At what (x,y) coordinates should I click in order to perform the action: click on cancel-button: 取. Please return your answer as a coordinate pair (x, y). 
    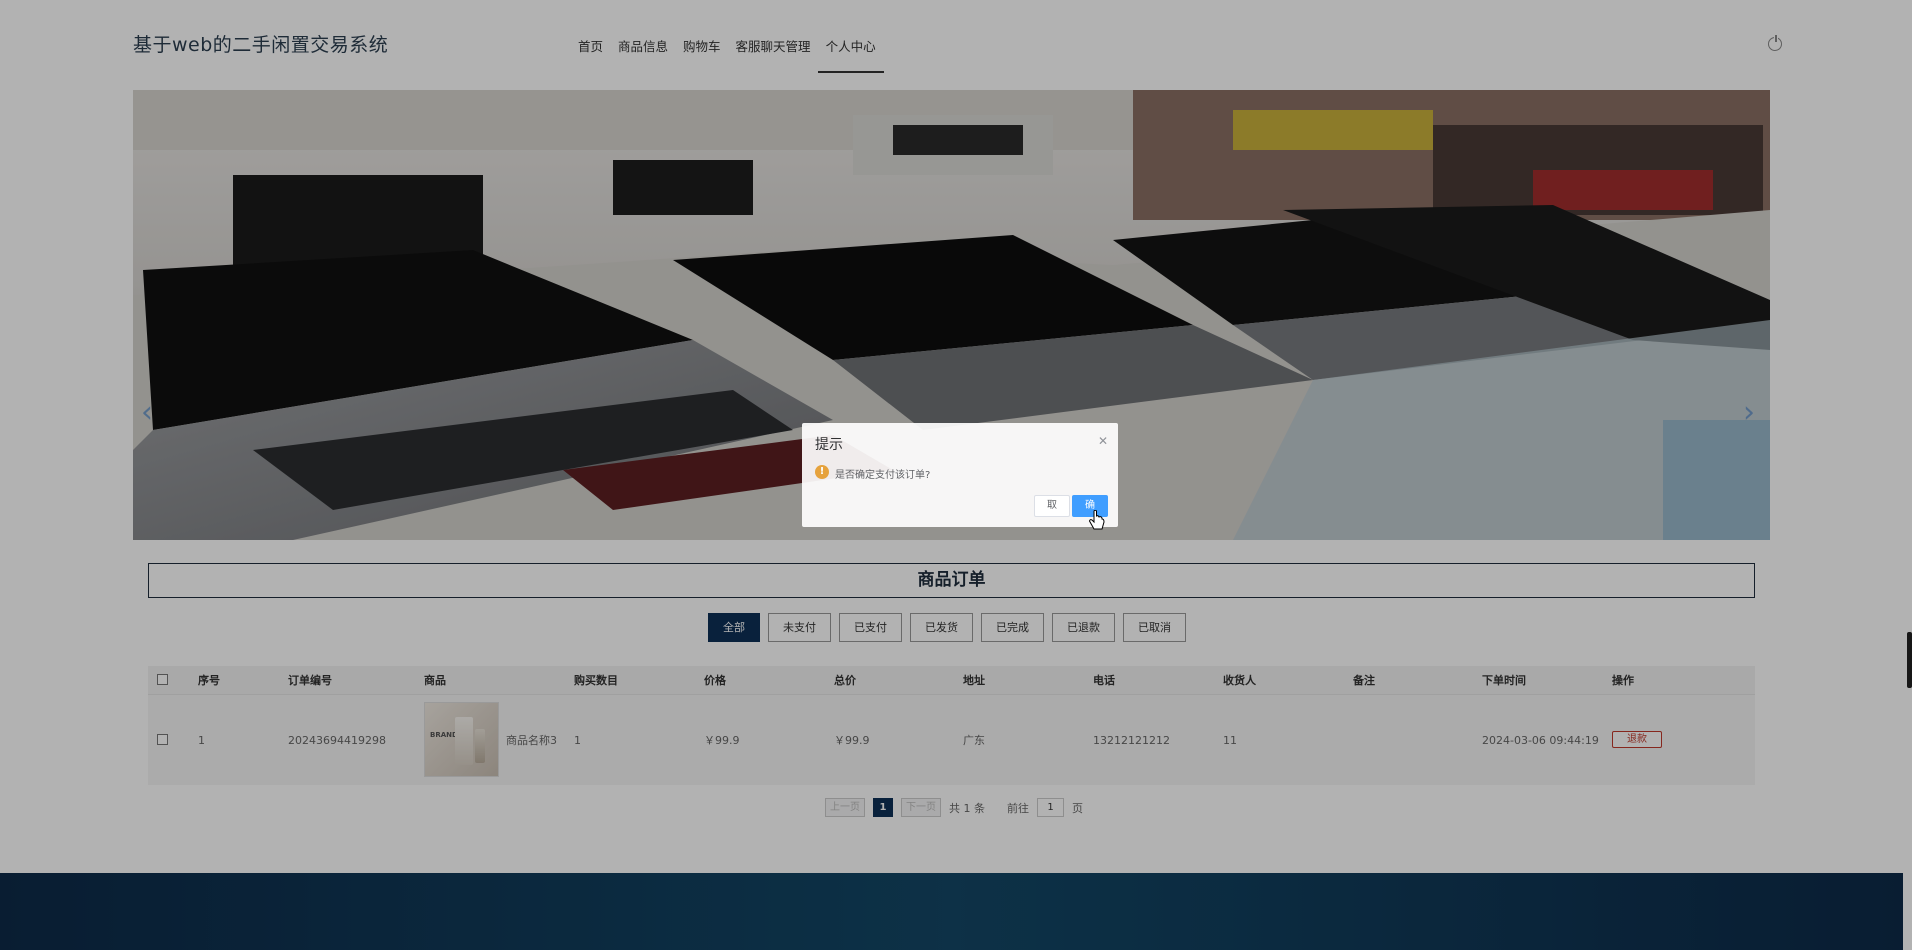
    Looking at the image, I should click on (1052, 506).